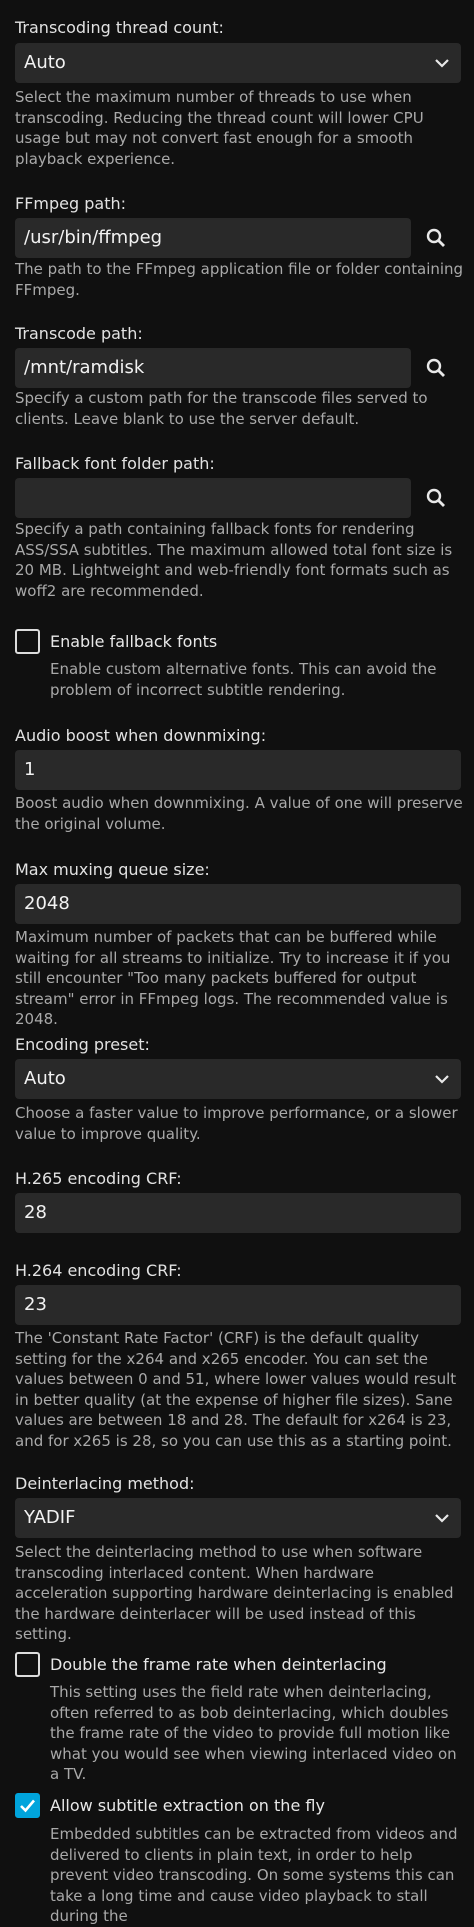 Image resolution: width=474 pixels, height=1927 pixels. What do you see at coordinates (238, 1518) in the screenshot?
I see `deinterlacing-method-select: YADIF` at bounding box center [238, 1518].